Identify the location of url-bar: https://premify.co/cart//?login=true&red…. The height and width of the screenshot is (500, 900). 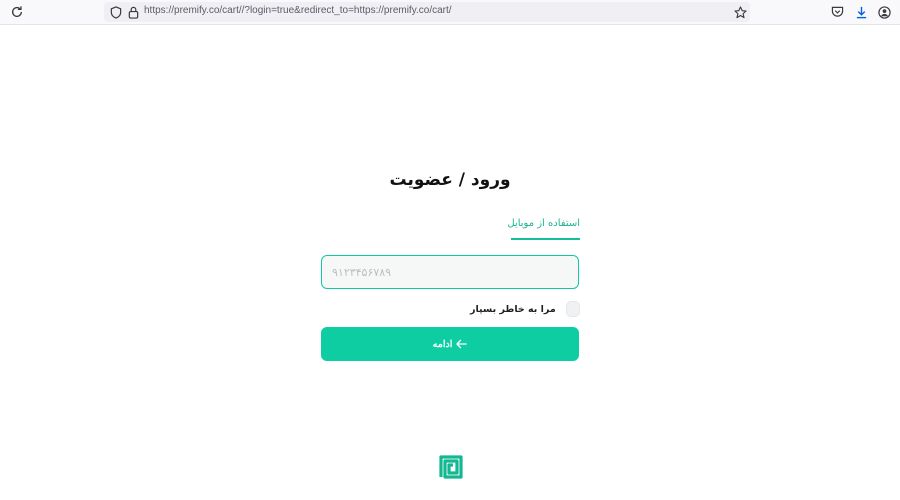
(427, 12).